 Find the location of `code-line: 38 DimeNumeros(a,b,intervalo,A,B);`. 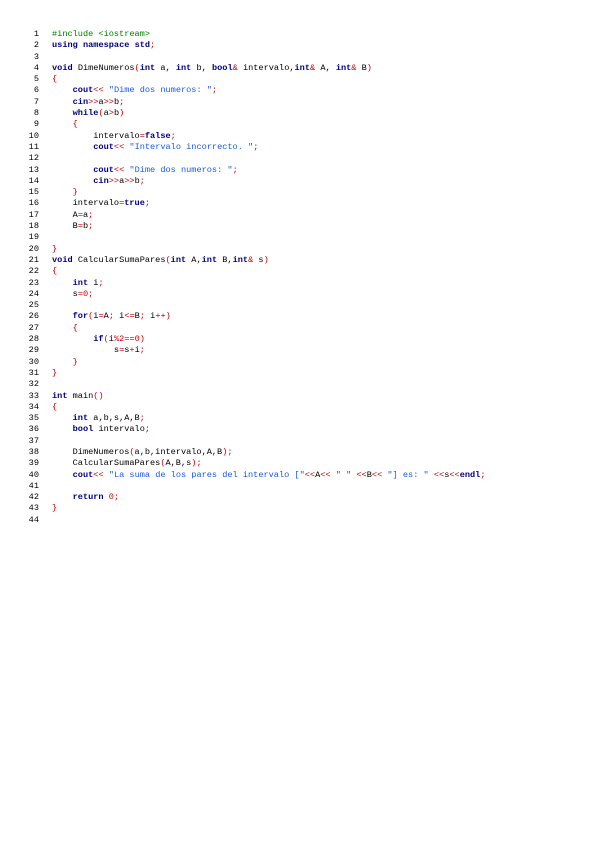

code-line: 38 DimeNumeros(a,b,intervalo,A,B); is located at coordinates (299, 452).